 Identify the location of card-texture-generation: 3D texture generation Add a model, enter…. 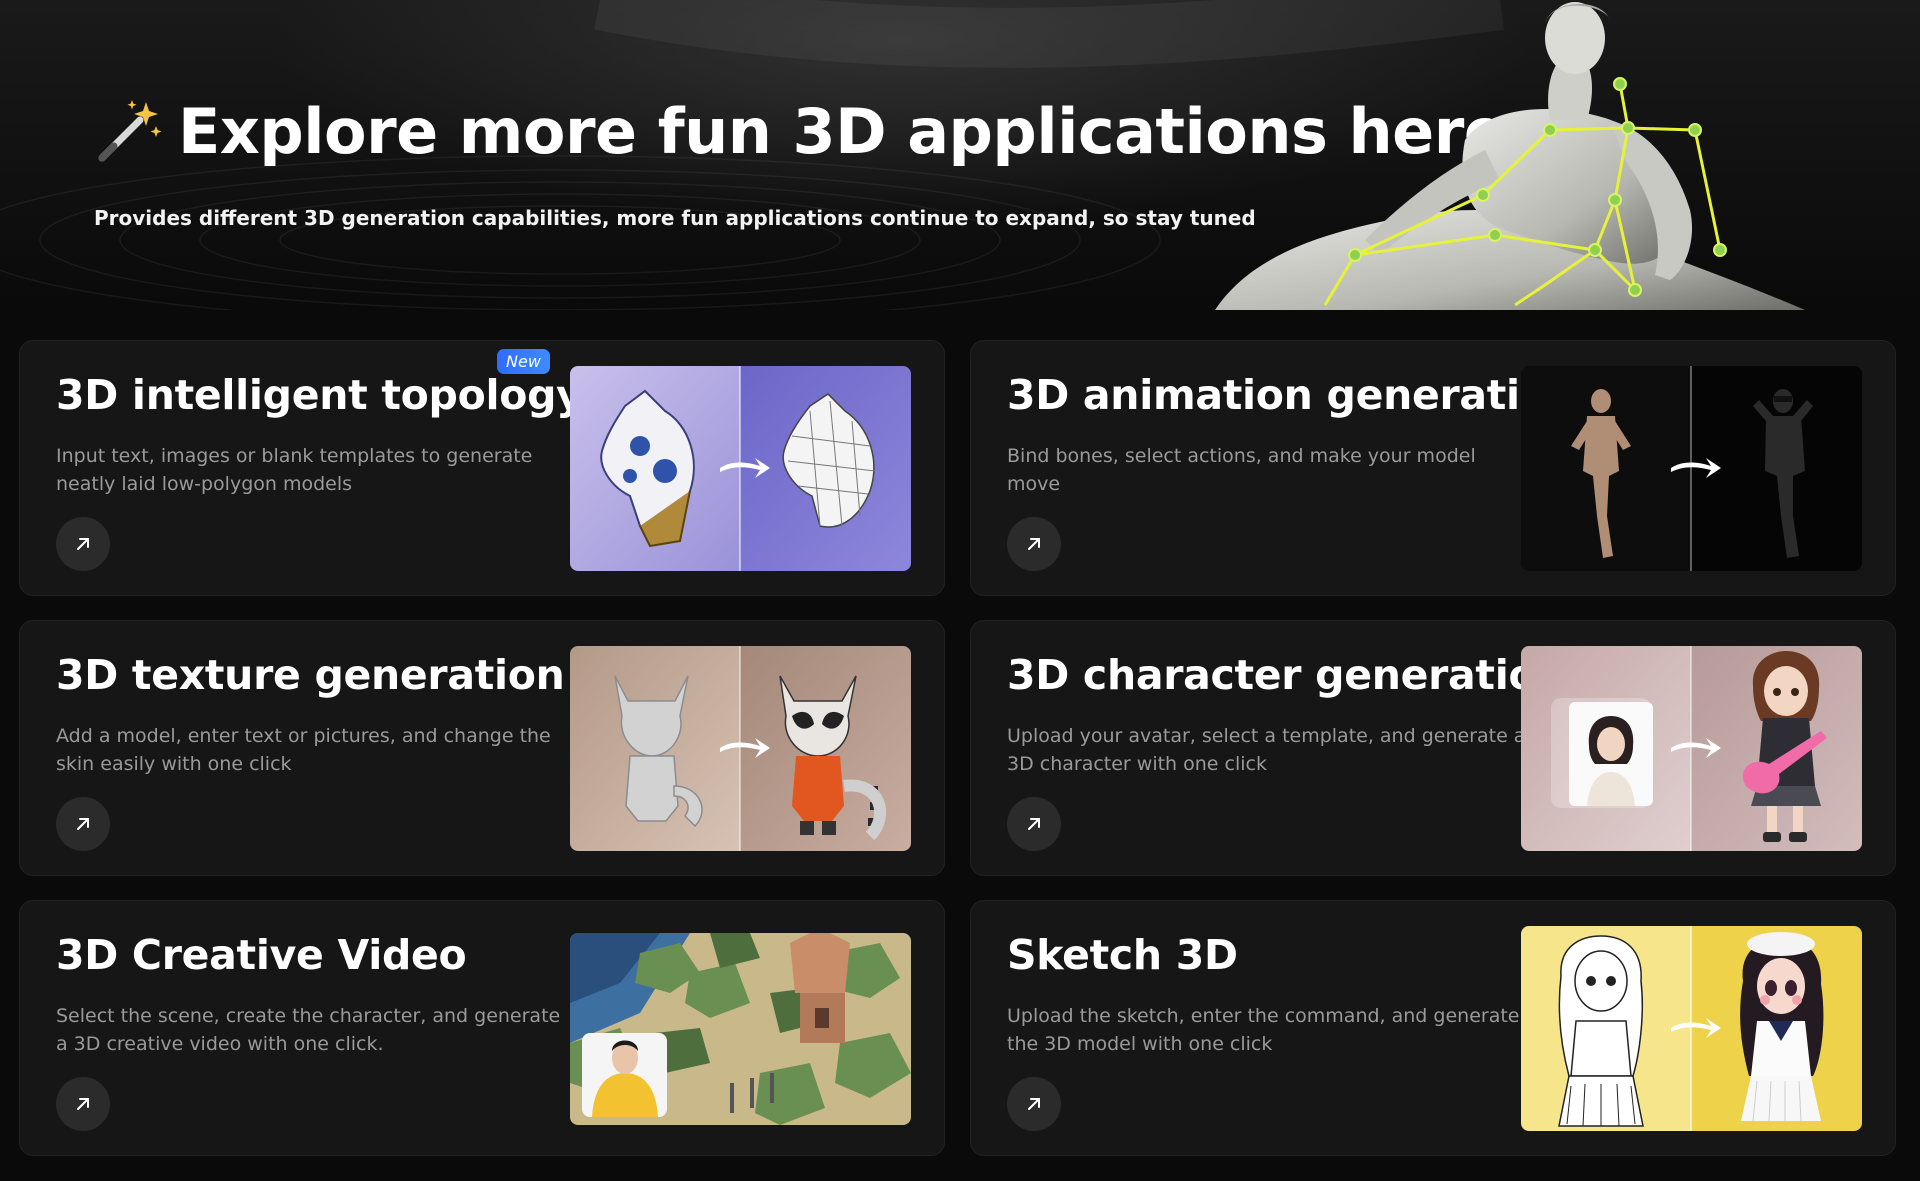
(482, 748).